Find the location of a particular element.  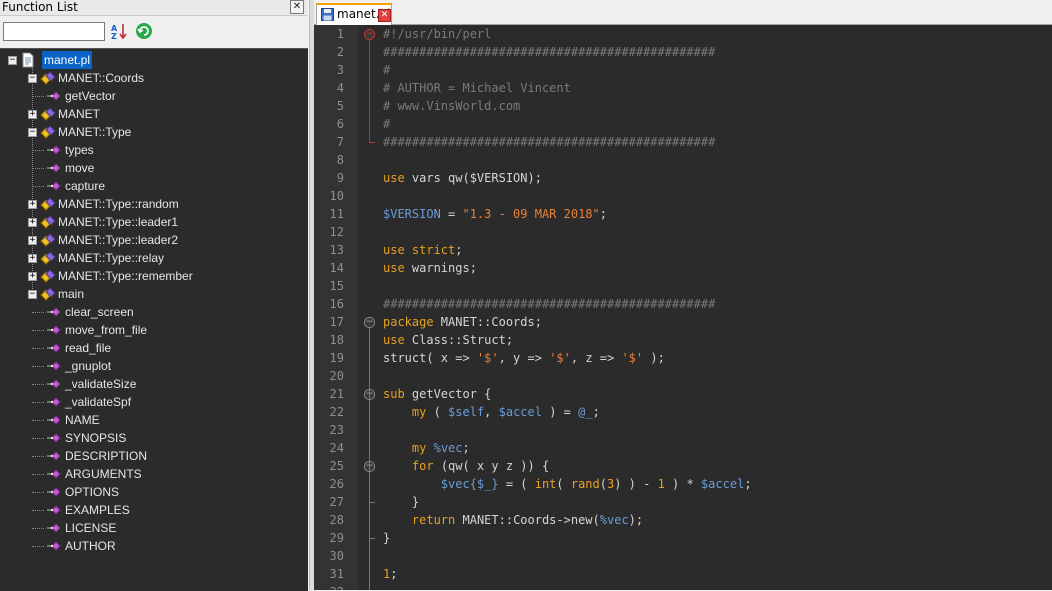

tree-class-node: − MANET::Coords is located at coordinates (150, 78).